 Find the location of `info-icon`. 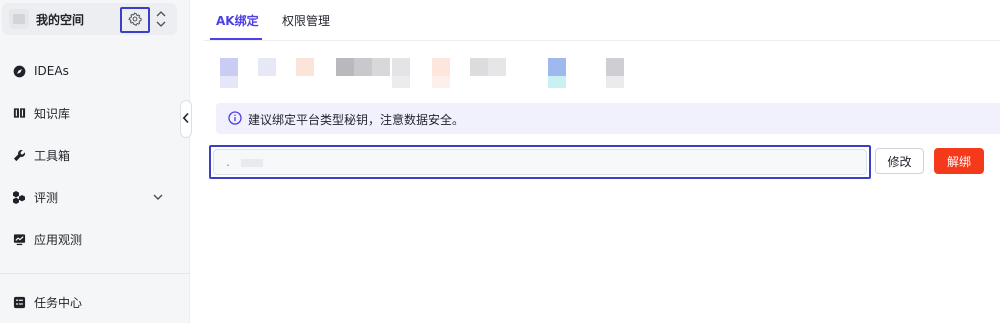

info-icon is located at coordinates (235, 118).